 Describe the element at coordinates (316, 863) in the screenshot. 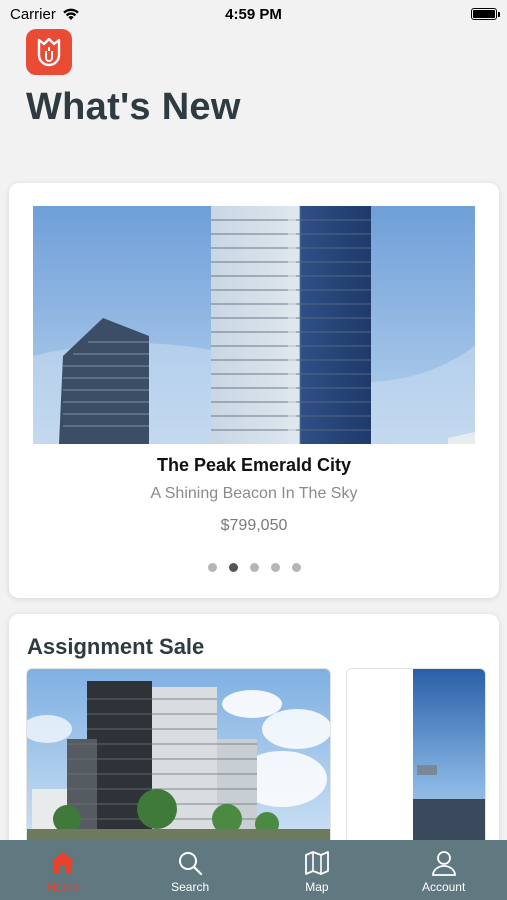

I see `map-icon` at that location.